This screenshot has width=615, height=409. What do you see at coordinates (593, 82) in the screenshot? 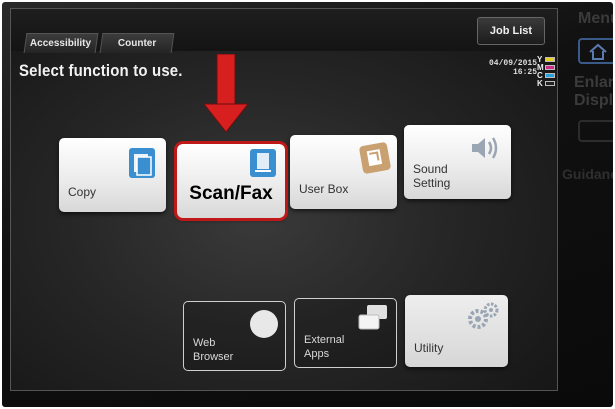
I see `side-panel-enlarge-text: Enlarge` at bounding box center [593, 82].